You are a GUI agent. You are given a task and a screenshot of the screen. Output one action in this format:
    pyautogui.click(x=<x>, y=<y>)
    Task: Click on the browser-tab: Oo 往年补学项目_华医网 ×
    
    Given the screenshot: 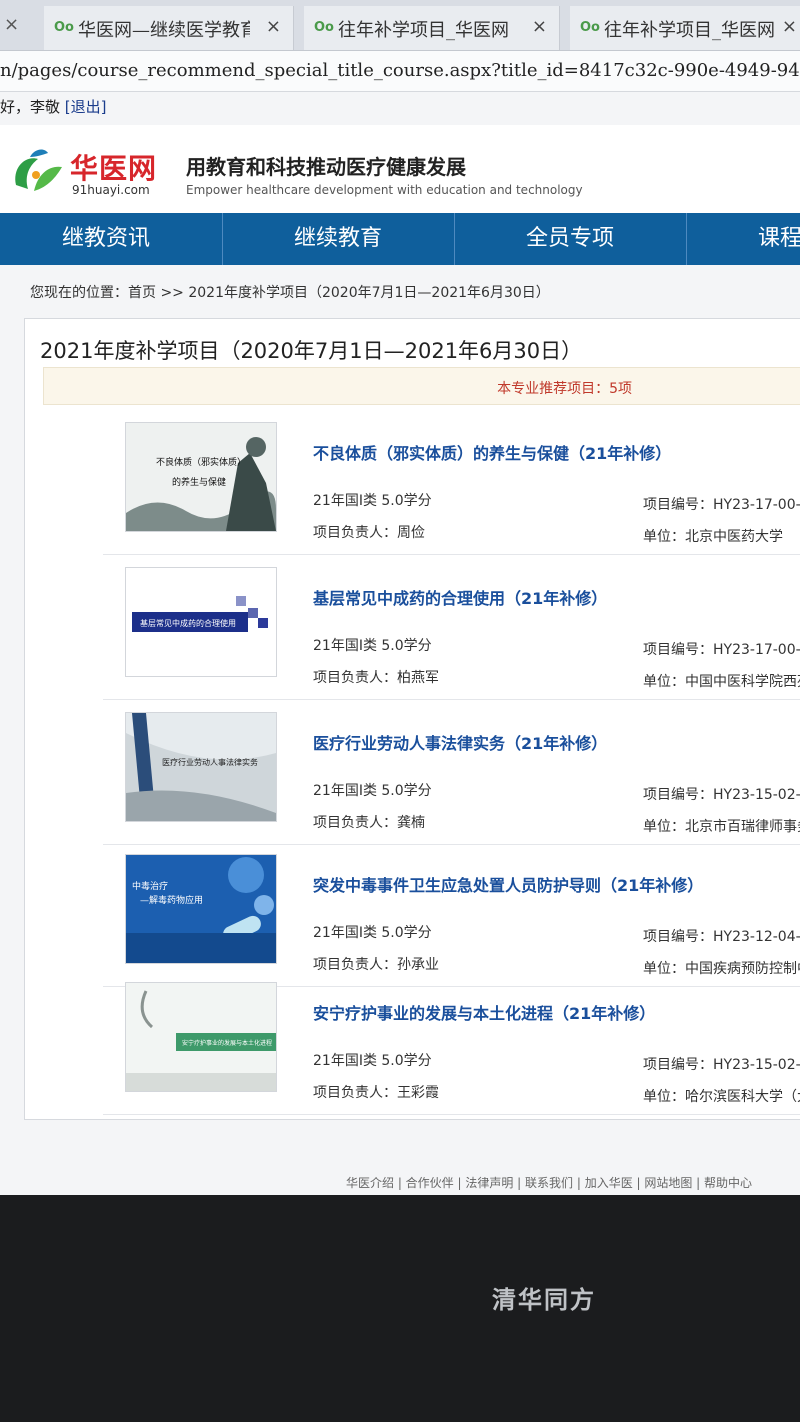 What is the action you would take?
    pyautogui.click(x=432, y=28)
    